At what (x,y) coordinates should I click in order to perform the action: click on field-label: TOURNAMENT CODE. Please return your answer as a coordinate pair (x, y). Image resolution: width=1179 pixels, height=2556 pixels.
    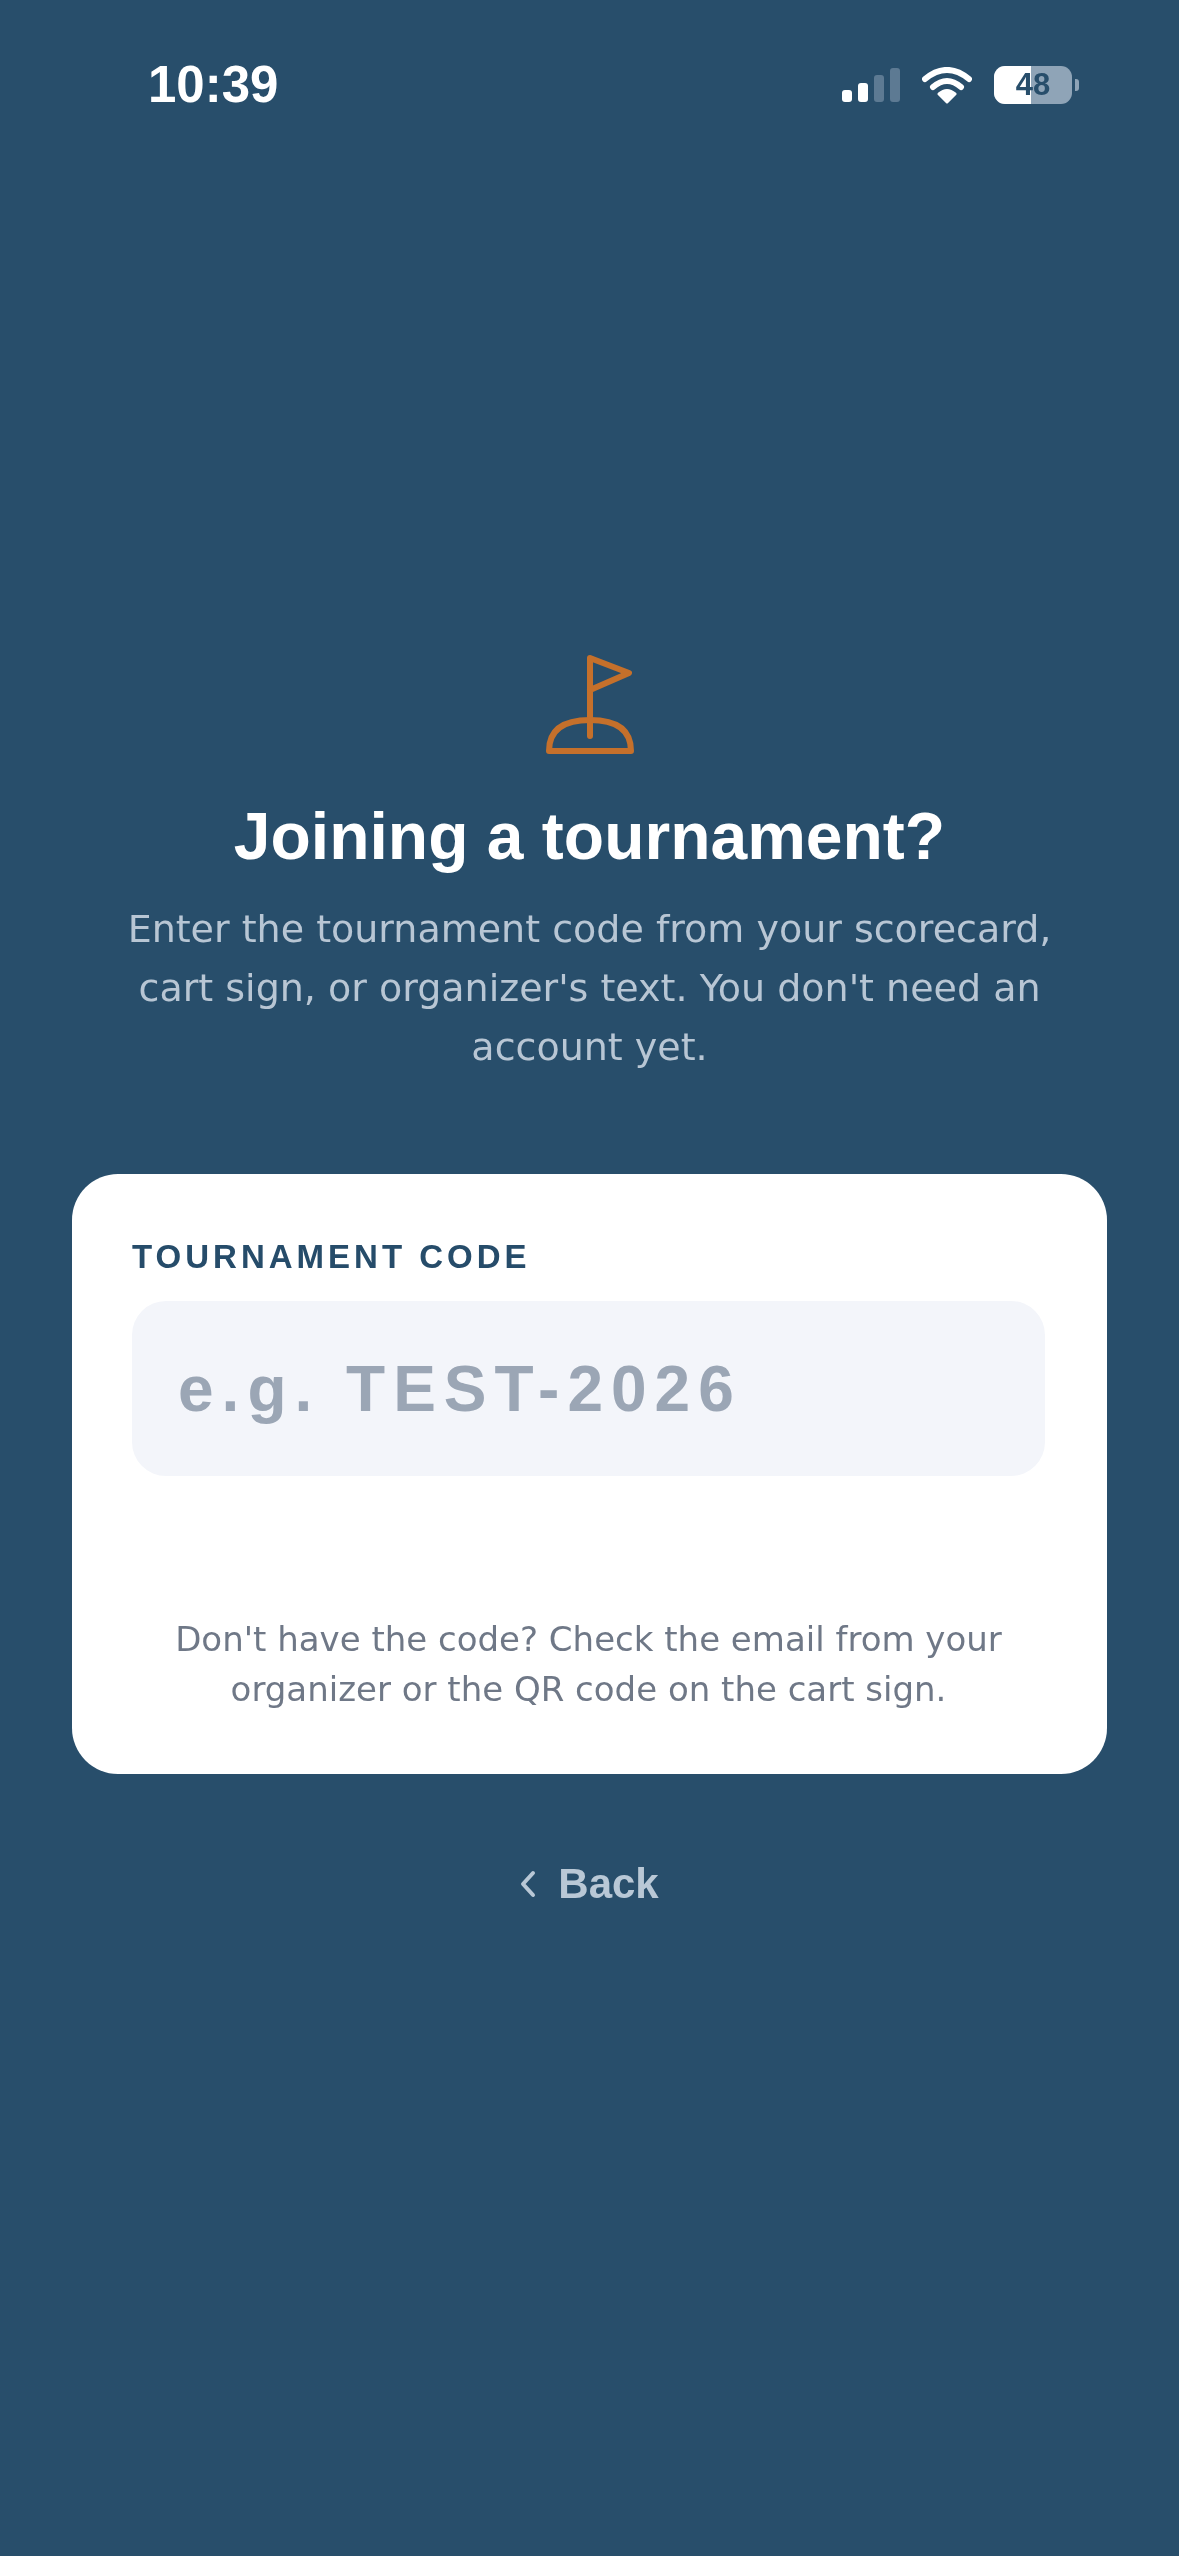
    Looking at the image, I should click on (331, 1257).